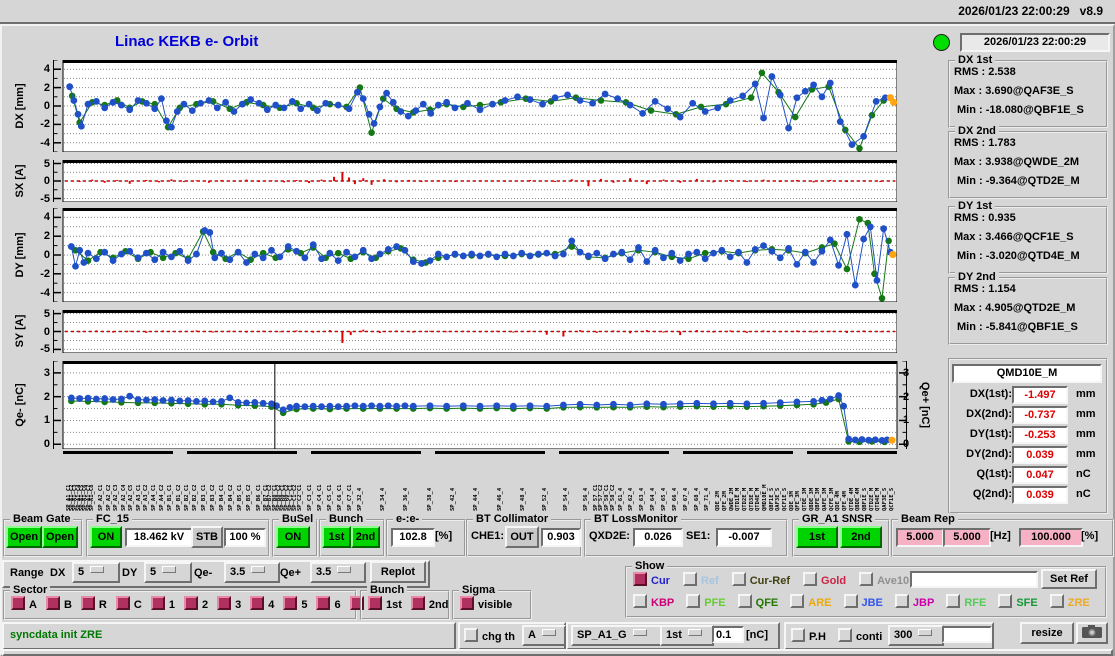  Describe the element at coordinates (798, 635) in the screenshot. I see `ph-checkbox` at that location.